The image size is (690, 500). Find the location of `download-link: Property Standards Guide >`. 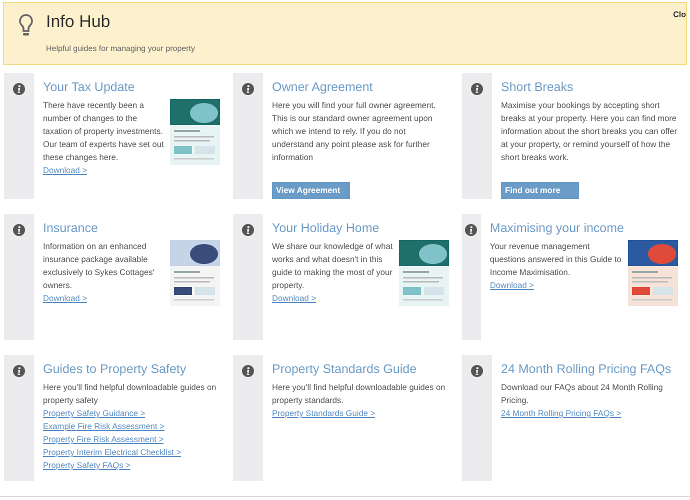

download-link: Property Standards Guide > is located at coordinates (324, 413).